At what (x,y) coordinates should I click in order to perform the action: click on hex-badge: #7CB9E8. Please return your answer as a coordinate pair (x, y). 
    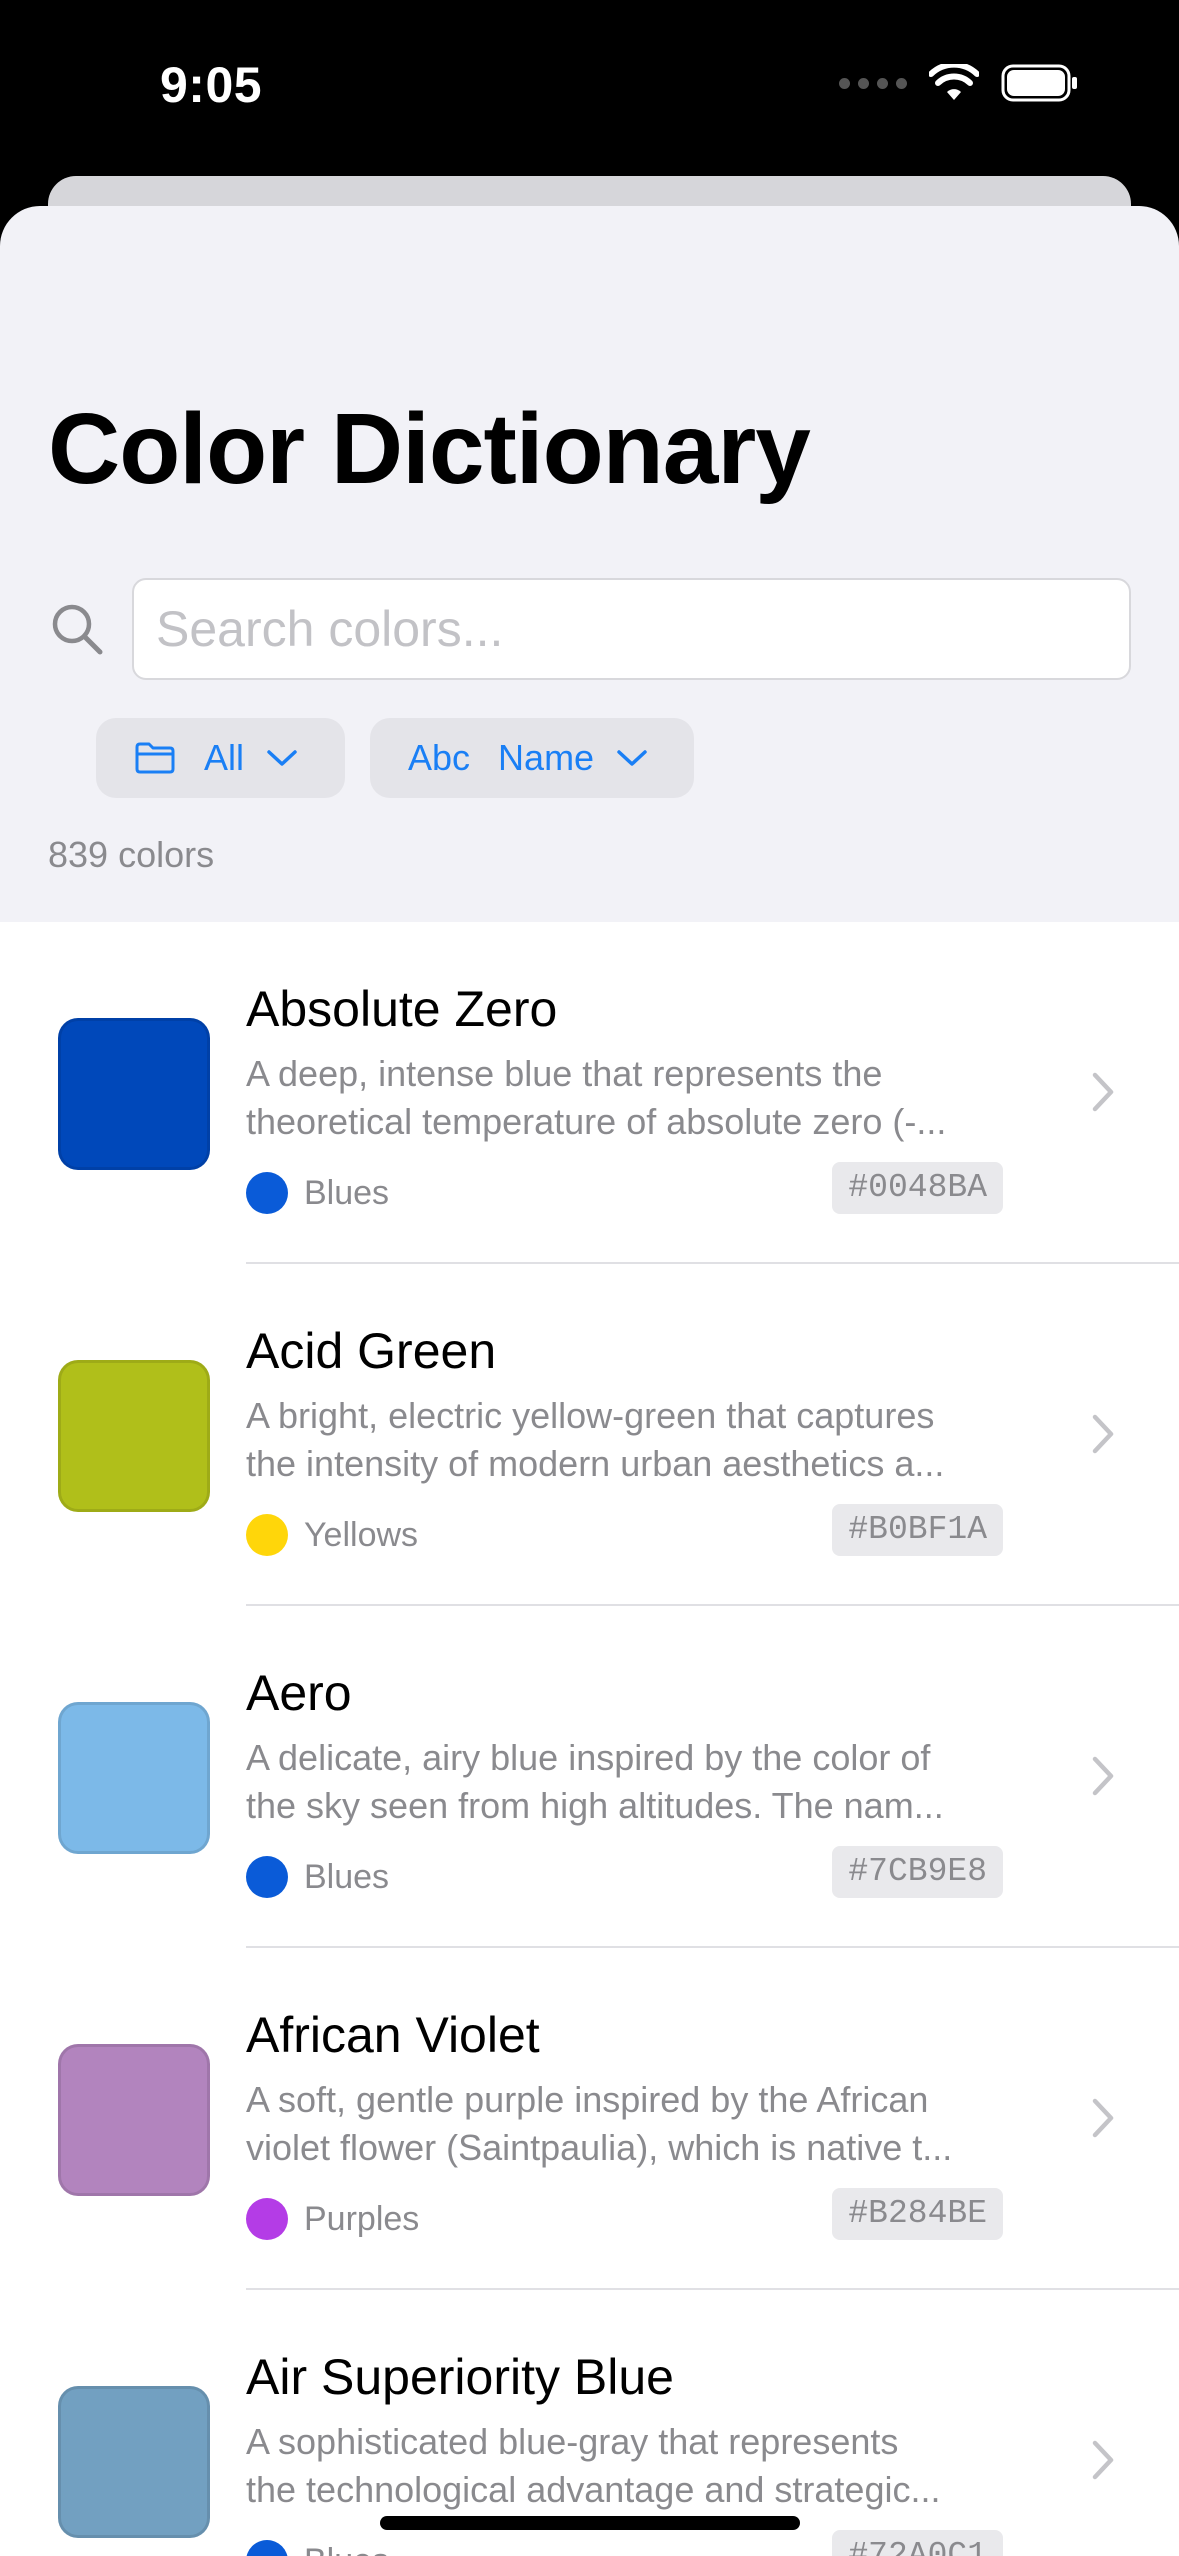
    Looking at the image, I should click on (917, 1872).